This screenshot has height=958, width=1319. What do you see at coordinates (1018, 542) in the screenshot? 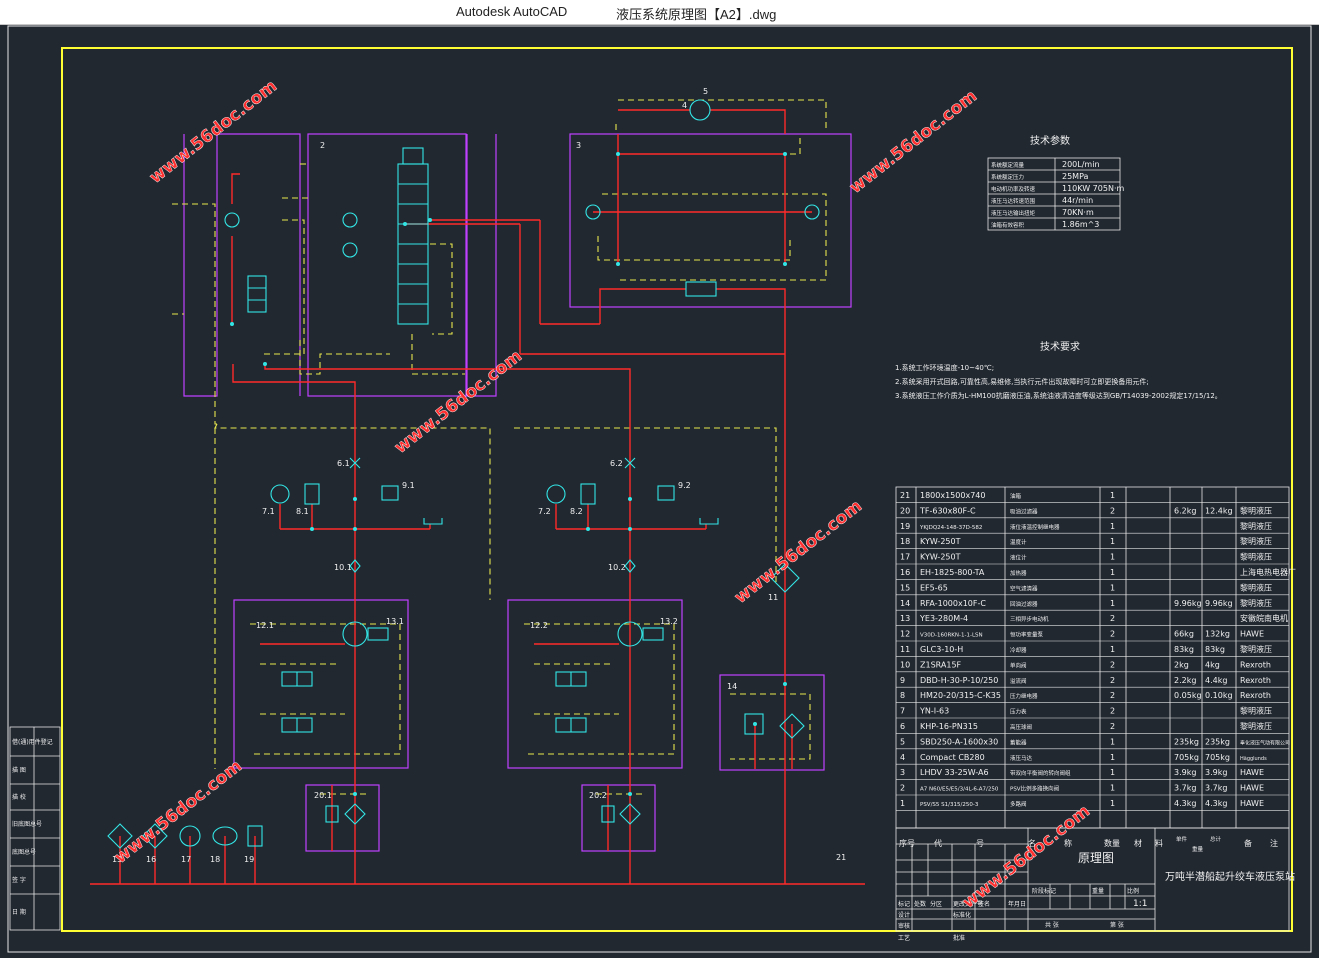
I see `bom-name: 温度计` at bounding box center [1018, 542].